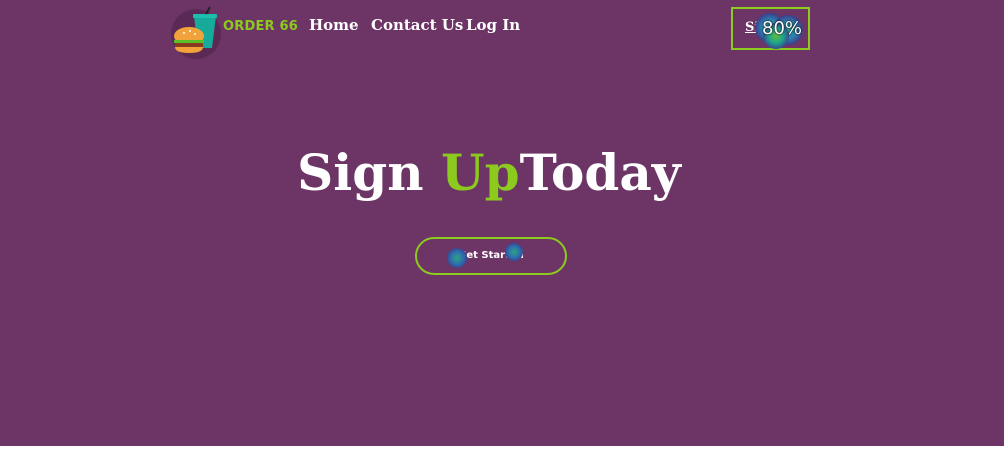 This screenshot has height=449, width=1004. What do you see at coordinates (260, 26) in the screenshot?
I see `brand-name: ORDER 66` at bounding box center [260, 26].